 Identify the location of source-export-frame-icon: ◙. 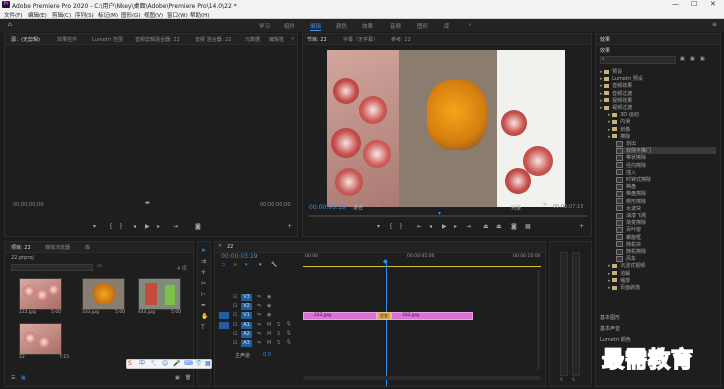
(198, 227).